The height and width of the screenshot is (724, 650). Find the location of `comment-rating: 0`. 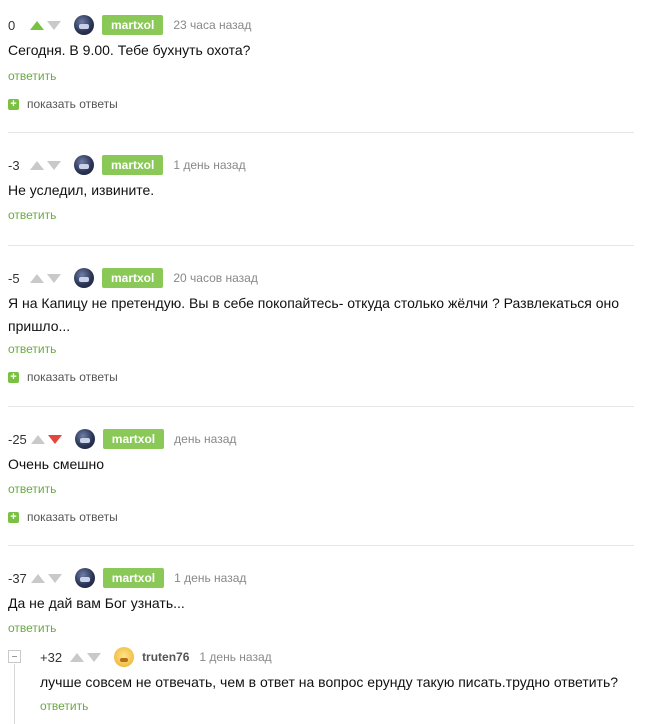

comment-rating: 0 is located at coordinates (12, 25).